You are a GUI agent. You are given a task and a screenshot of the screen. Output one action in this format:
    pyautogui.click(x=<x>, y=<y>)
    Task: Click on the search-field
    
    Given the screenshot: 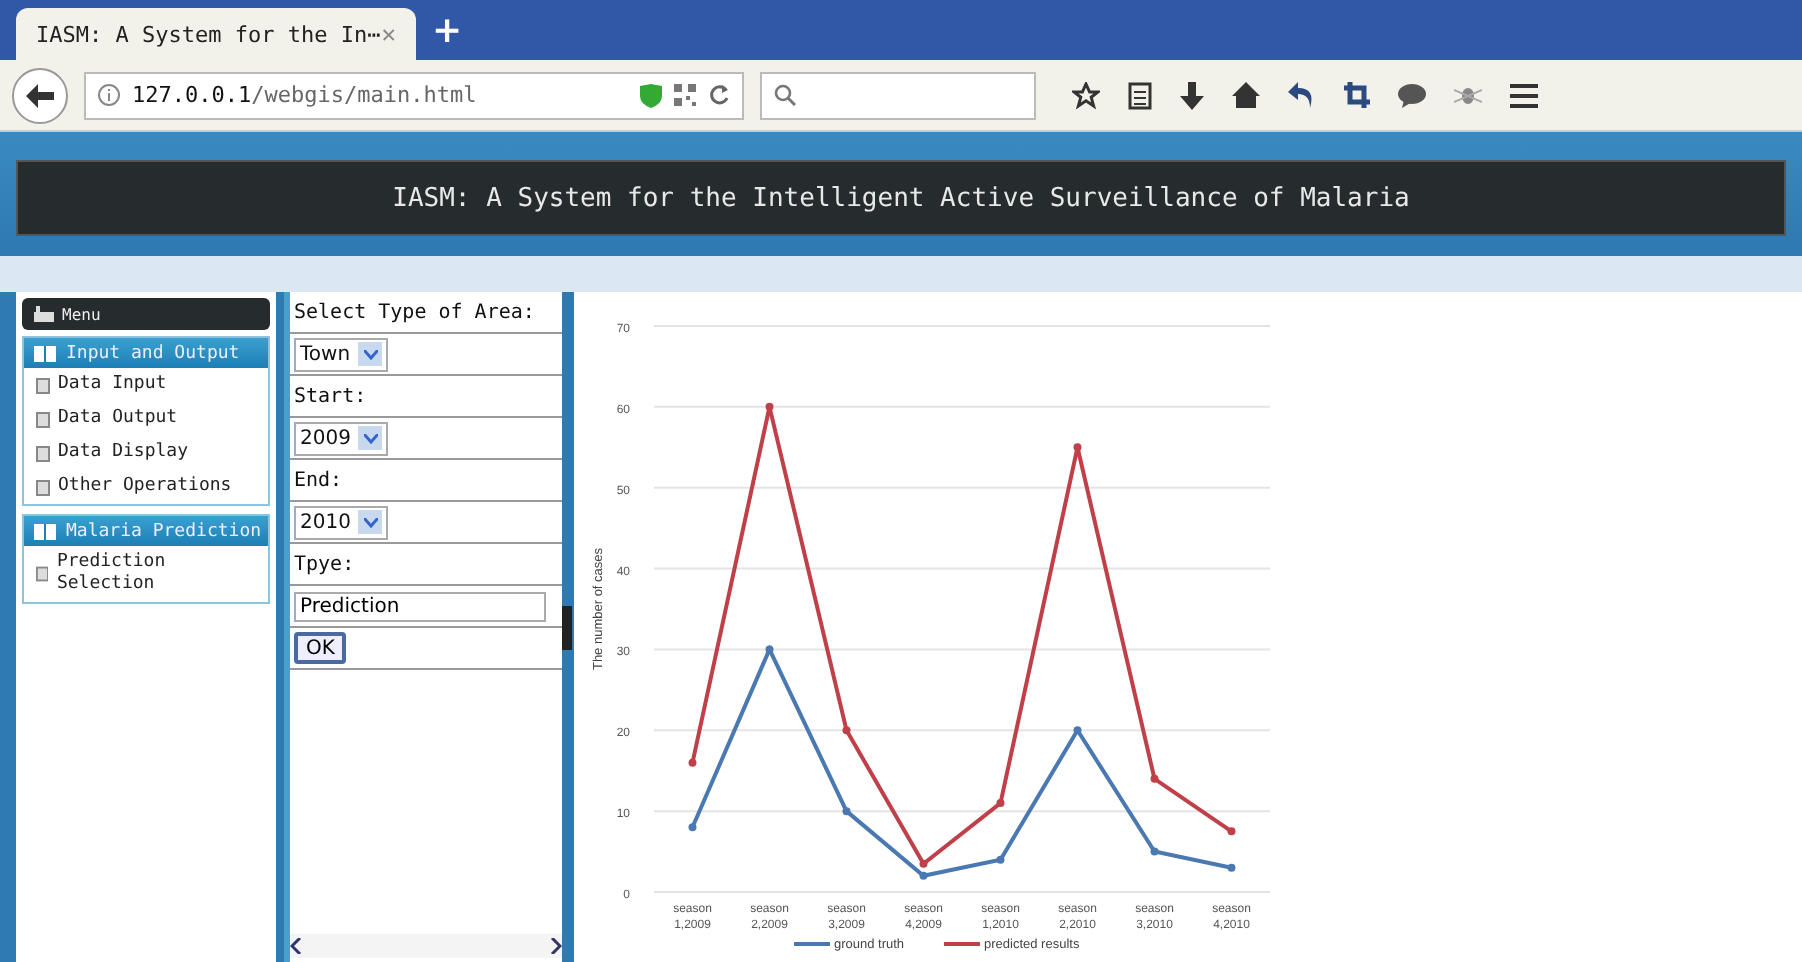 What is the action you would take?
    pyautogui.click(x=898, y=95)
    